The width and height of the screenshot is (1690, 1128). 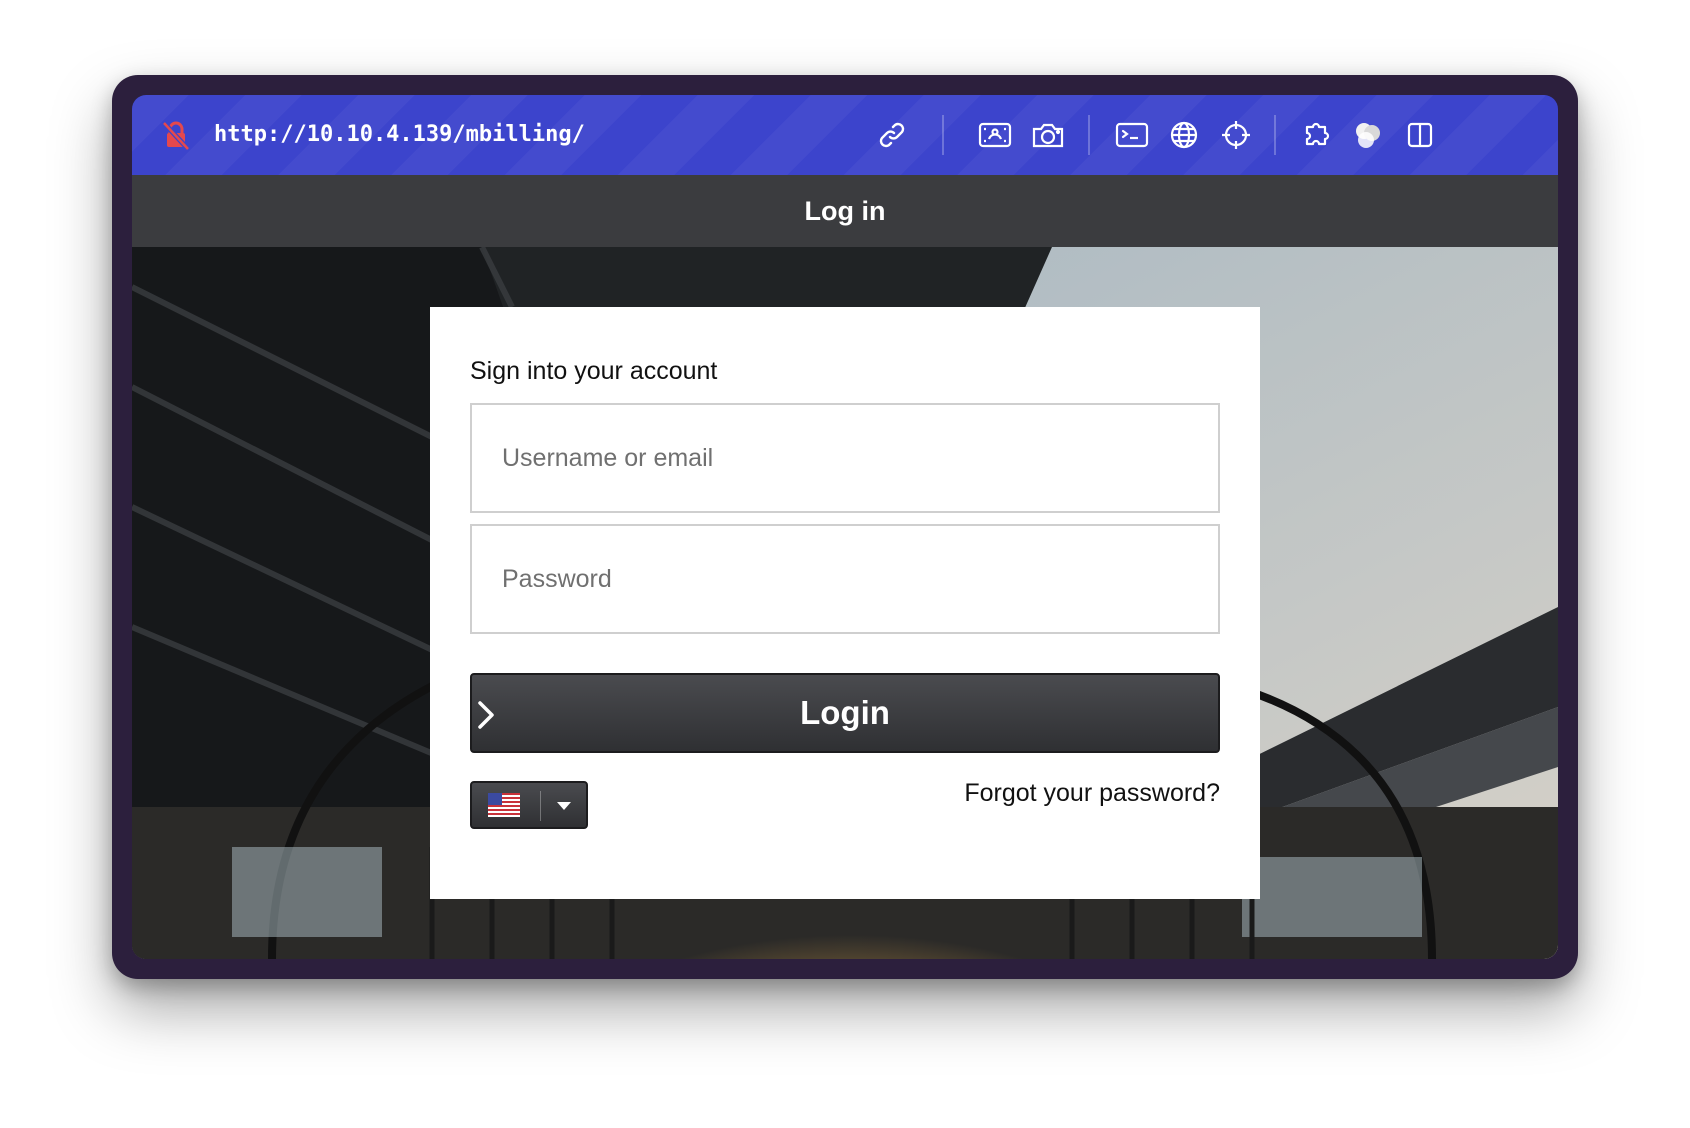 What do you see at coordinates (1184, 135) in the screenshot?
I see `globe-icon` at bounding box center [1184, 135].